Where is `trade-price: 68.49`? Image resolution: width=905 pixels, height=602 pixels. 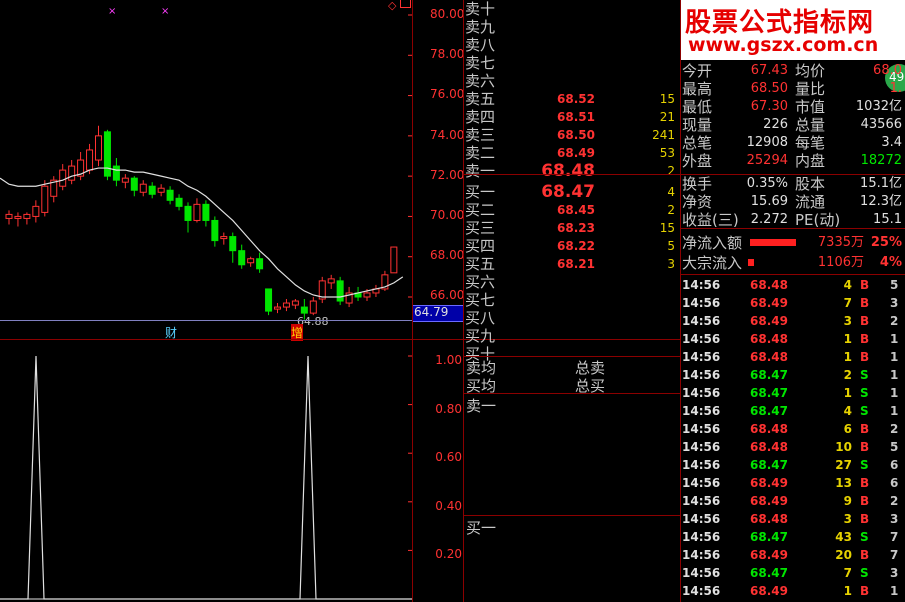
trade-price: 68.49 is located at coordinates (769, 501).